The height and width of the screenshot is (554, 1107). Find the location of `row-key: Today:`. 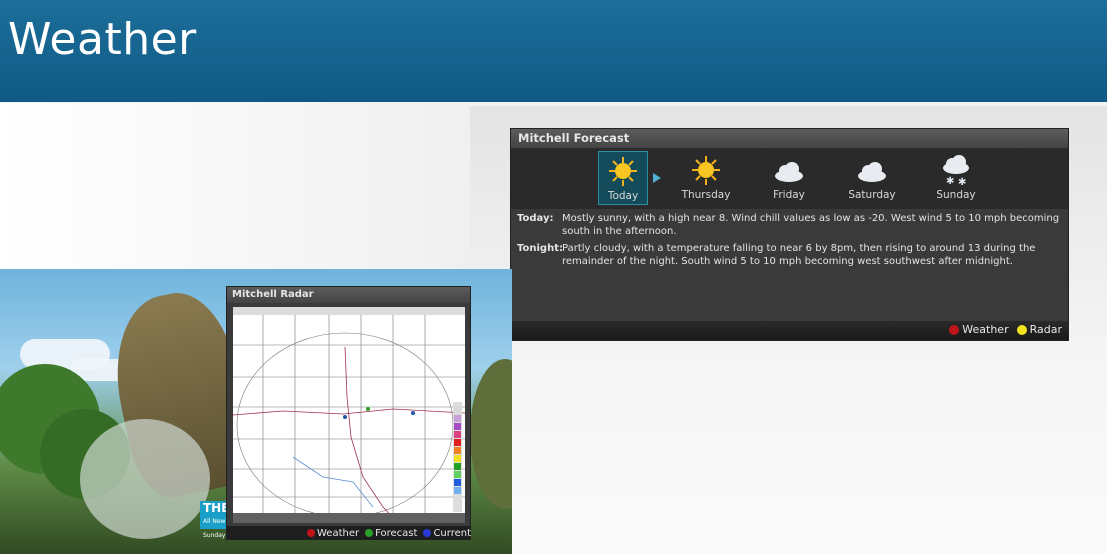

row-key: Today: is located at coordinates (535, 218).